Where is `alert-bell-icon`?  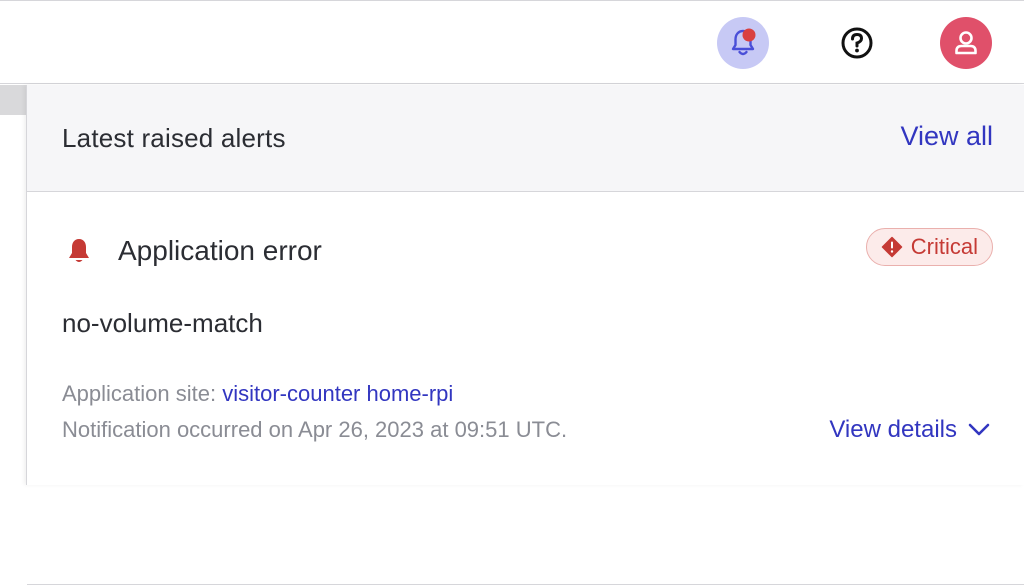
alert-bell-icon is located at coordinates (79, 253).